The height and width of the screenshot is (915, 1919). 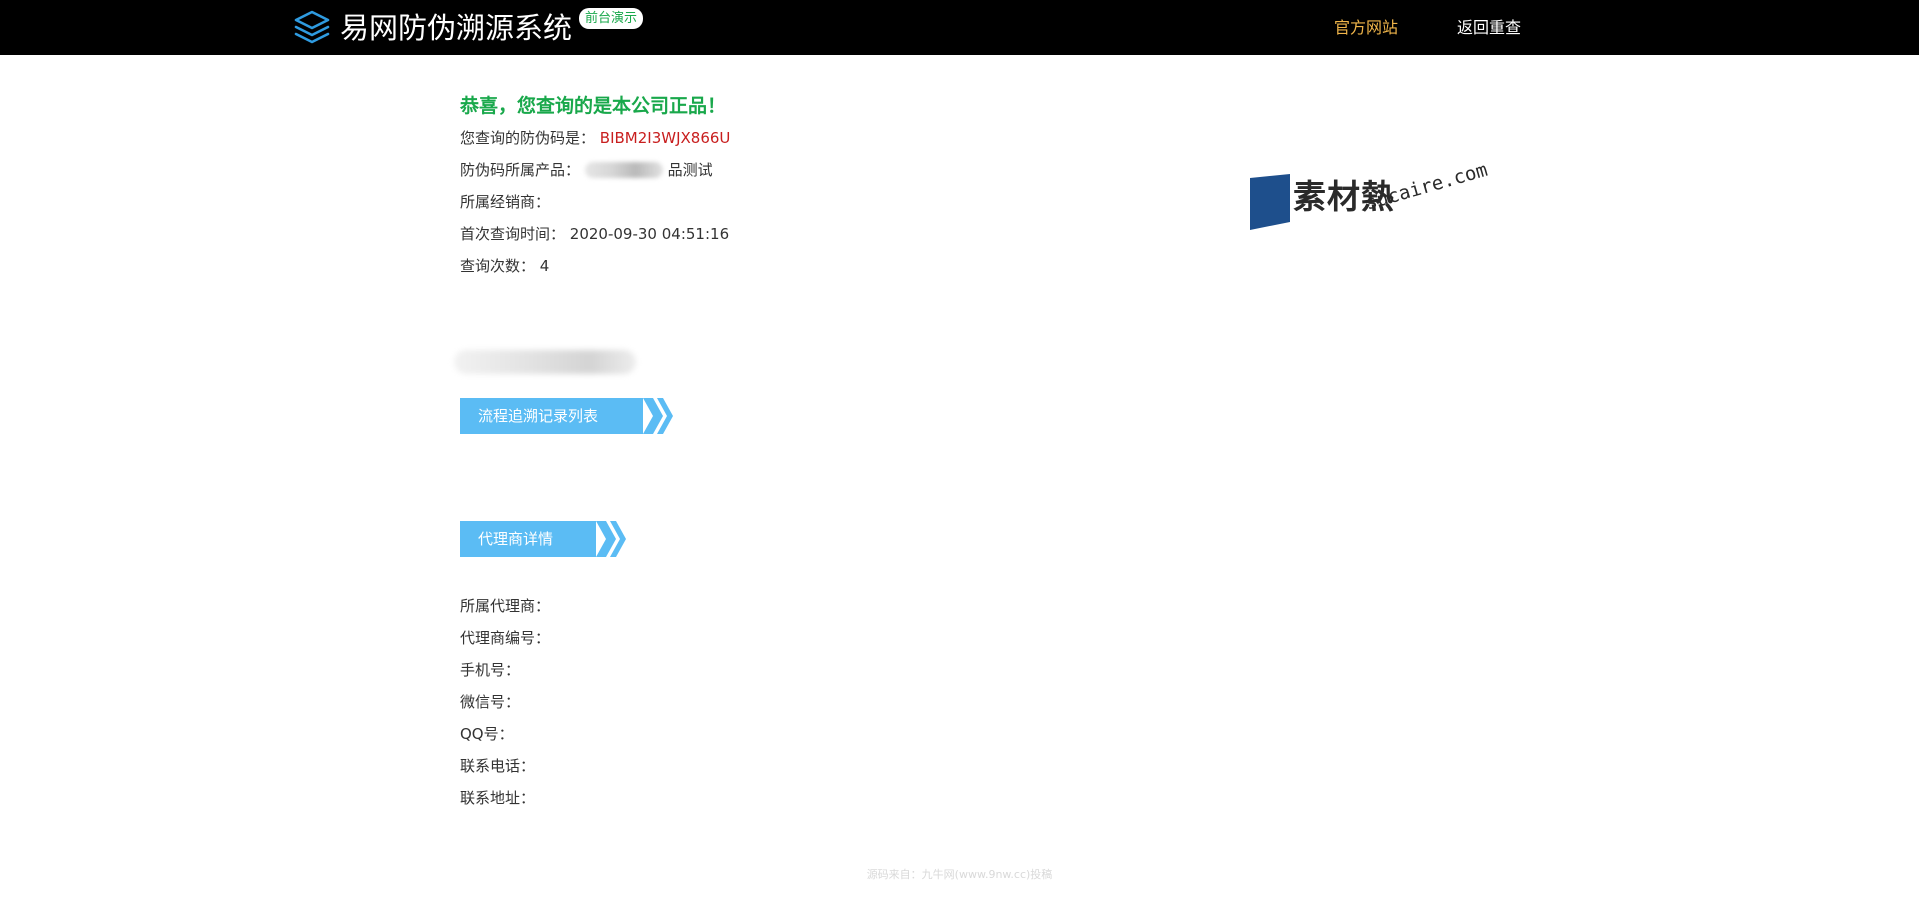 What do you see at coordinates (860, 170) in the screenshot?
I see `product-row: 防伪码所属产品： 品测试` at bounding box center [860, 170].